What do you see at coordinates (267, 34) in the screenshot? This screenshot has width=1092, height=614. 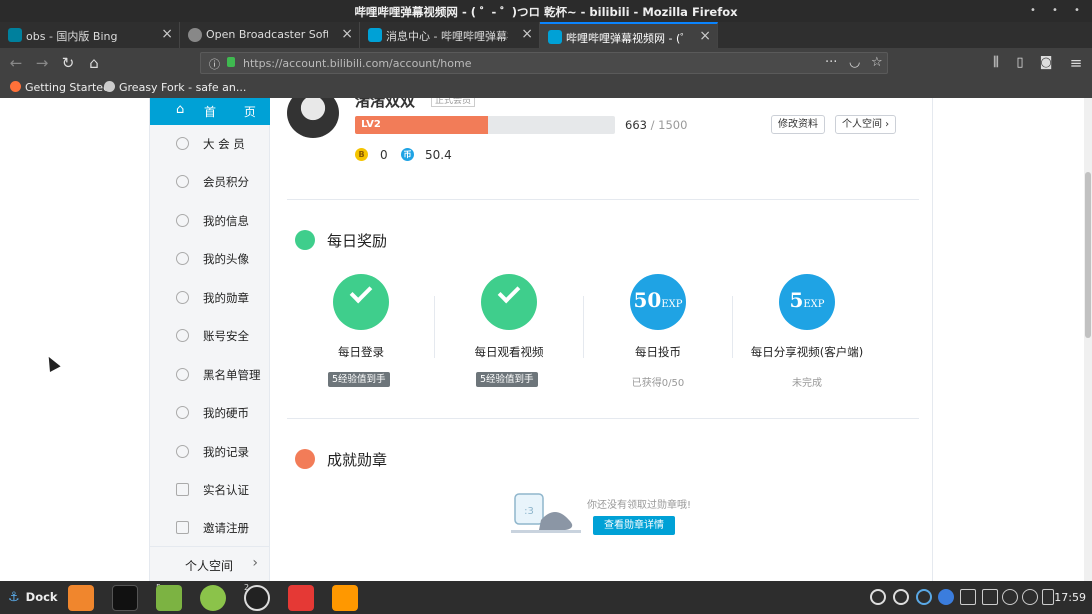 I see `tab-label: Open Broadcaster Software |` at bounding box center [267, 34].